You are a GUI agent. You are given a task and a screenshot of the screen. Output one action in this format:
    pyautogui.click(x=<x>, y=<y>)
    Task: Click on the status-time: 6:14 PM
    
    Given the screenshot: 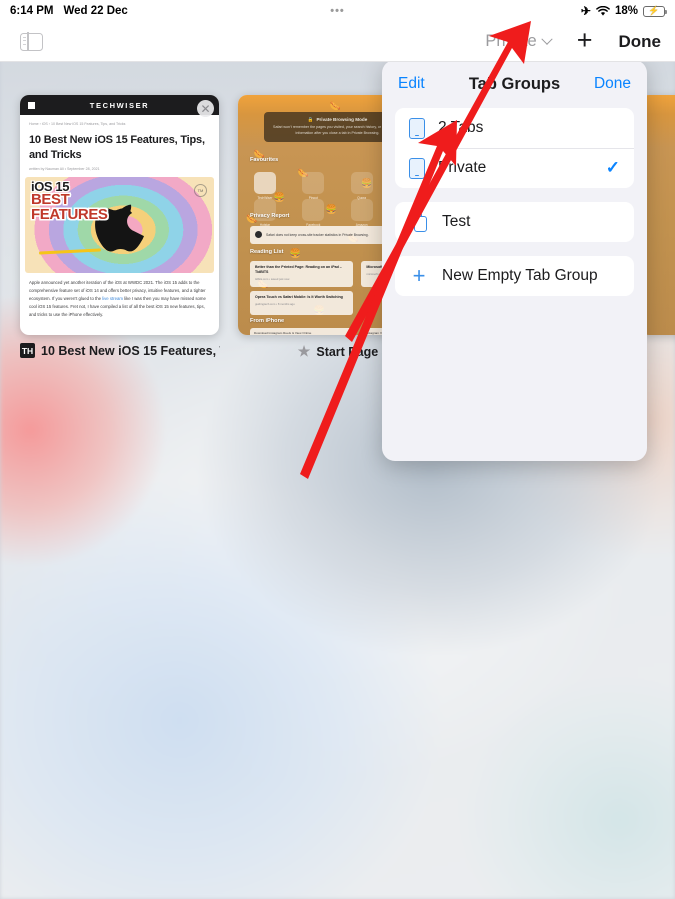 What is the action you would take?
    pyautogui.click(x=32, y=11)
    